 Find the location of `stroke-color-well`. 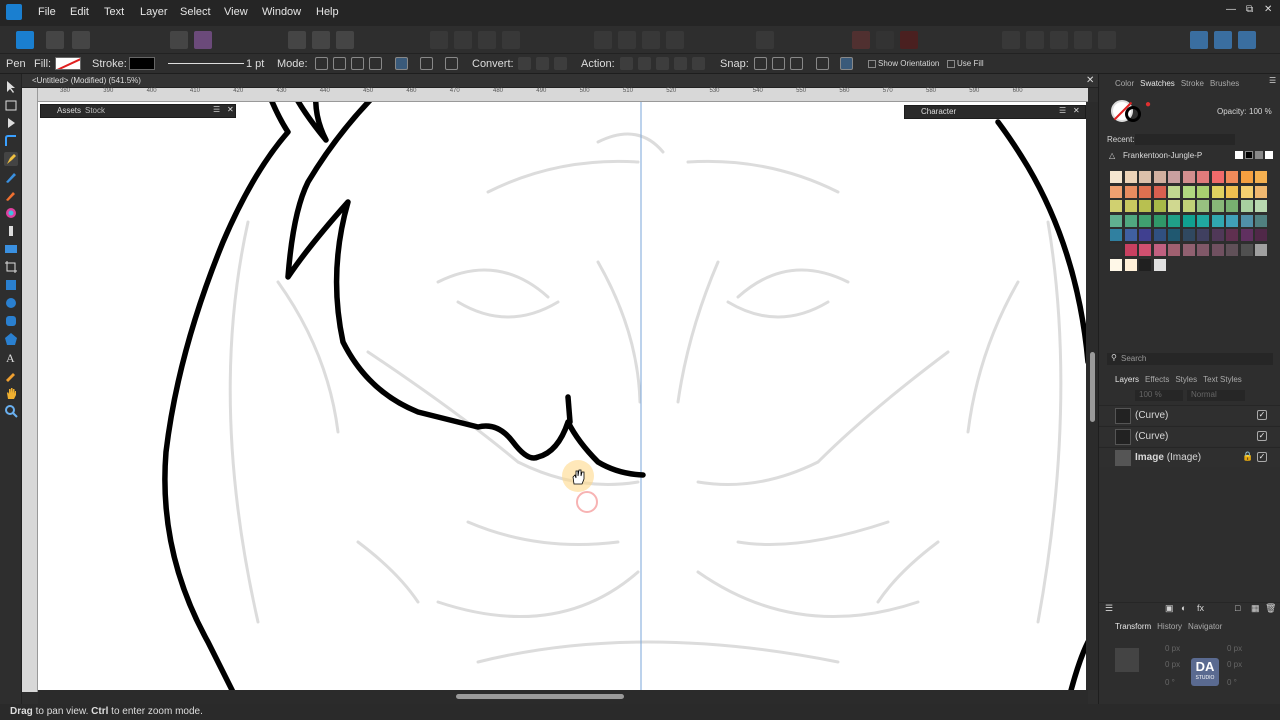

stroke-color-well is located at coordinates (1133, 114).